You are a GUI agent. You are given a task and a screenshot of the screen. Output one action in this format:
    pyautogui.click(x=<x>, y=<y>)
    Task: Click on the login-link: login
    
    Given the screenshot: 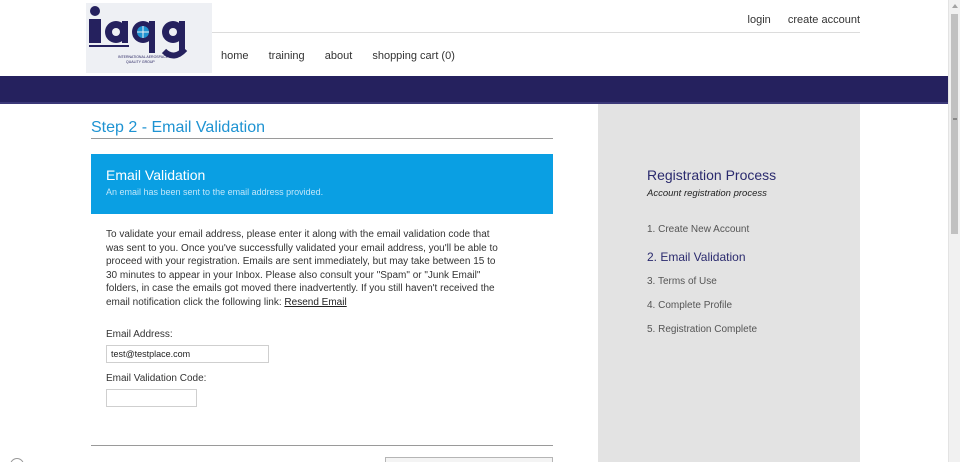 What is the action you would take?
    pyautogui.click(x=759, y=20)
    